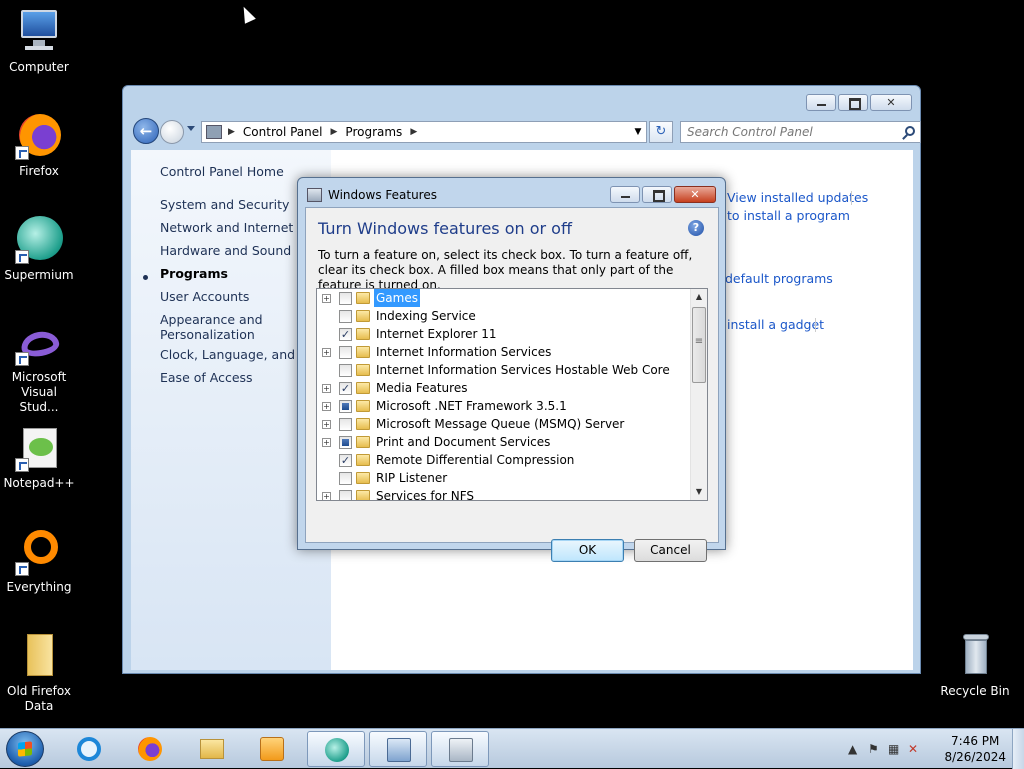 This screenshot has width=1024, height=769. I want to click on desktop-icon-supermium: Supermium, so click(39, 249).